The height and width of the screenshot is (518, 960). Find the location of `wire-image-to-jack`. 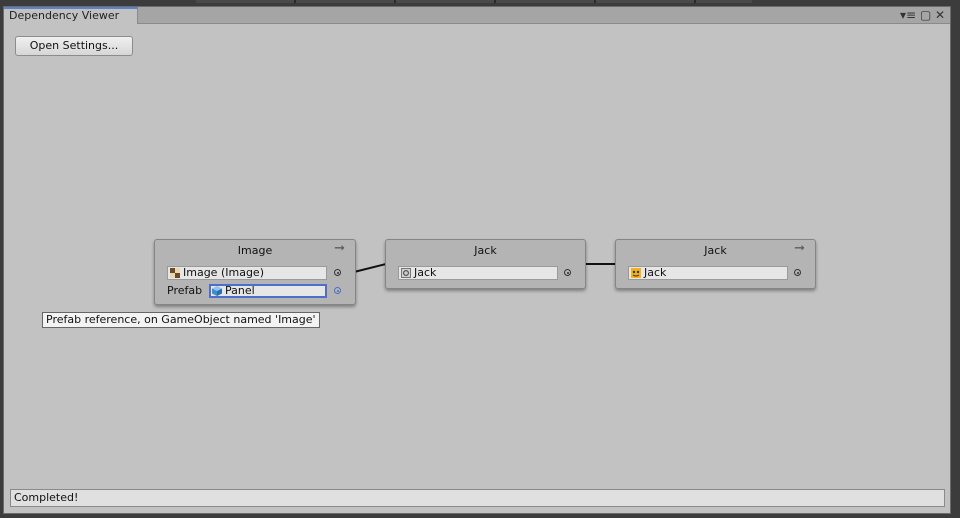

wire-image-to-jack is located at coordinates (370, 268).